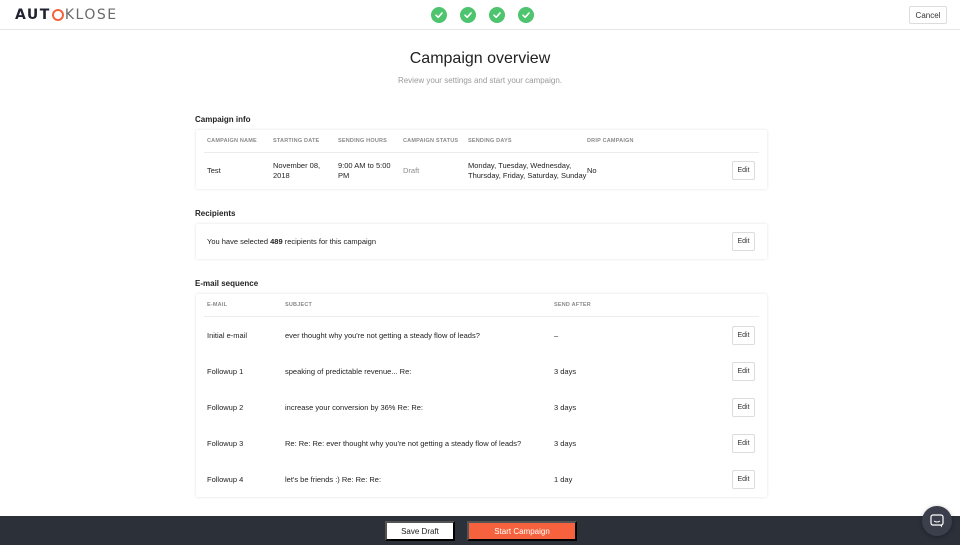 This screenshot has width=960, height=545. What do you see at coordinates (354, 407) in the screenshot?
I see `email-subject: increase your conversion by 36% Re: Re:` at bounding box center [354, 407].